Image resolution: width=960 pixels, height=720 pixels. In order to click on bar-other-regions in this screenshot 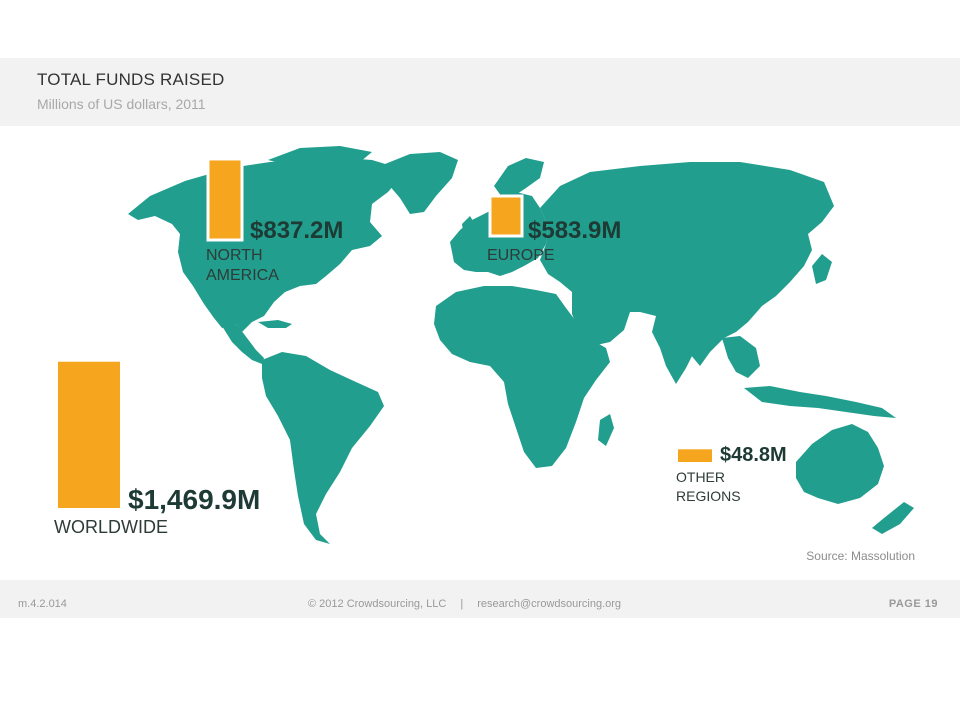, I will do `click(695, 455)`.